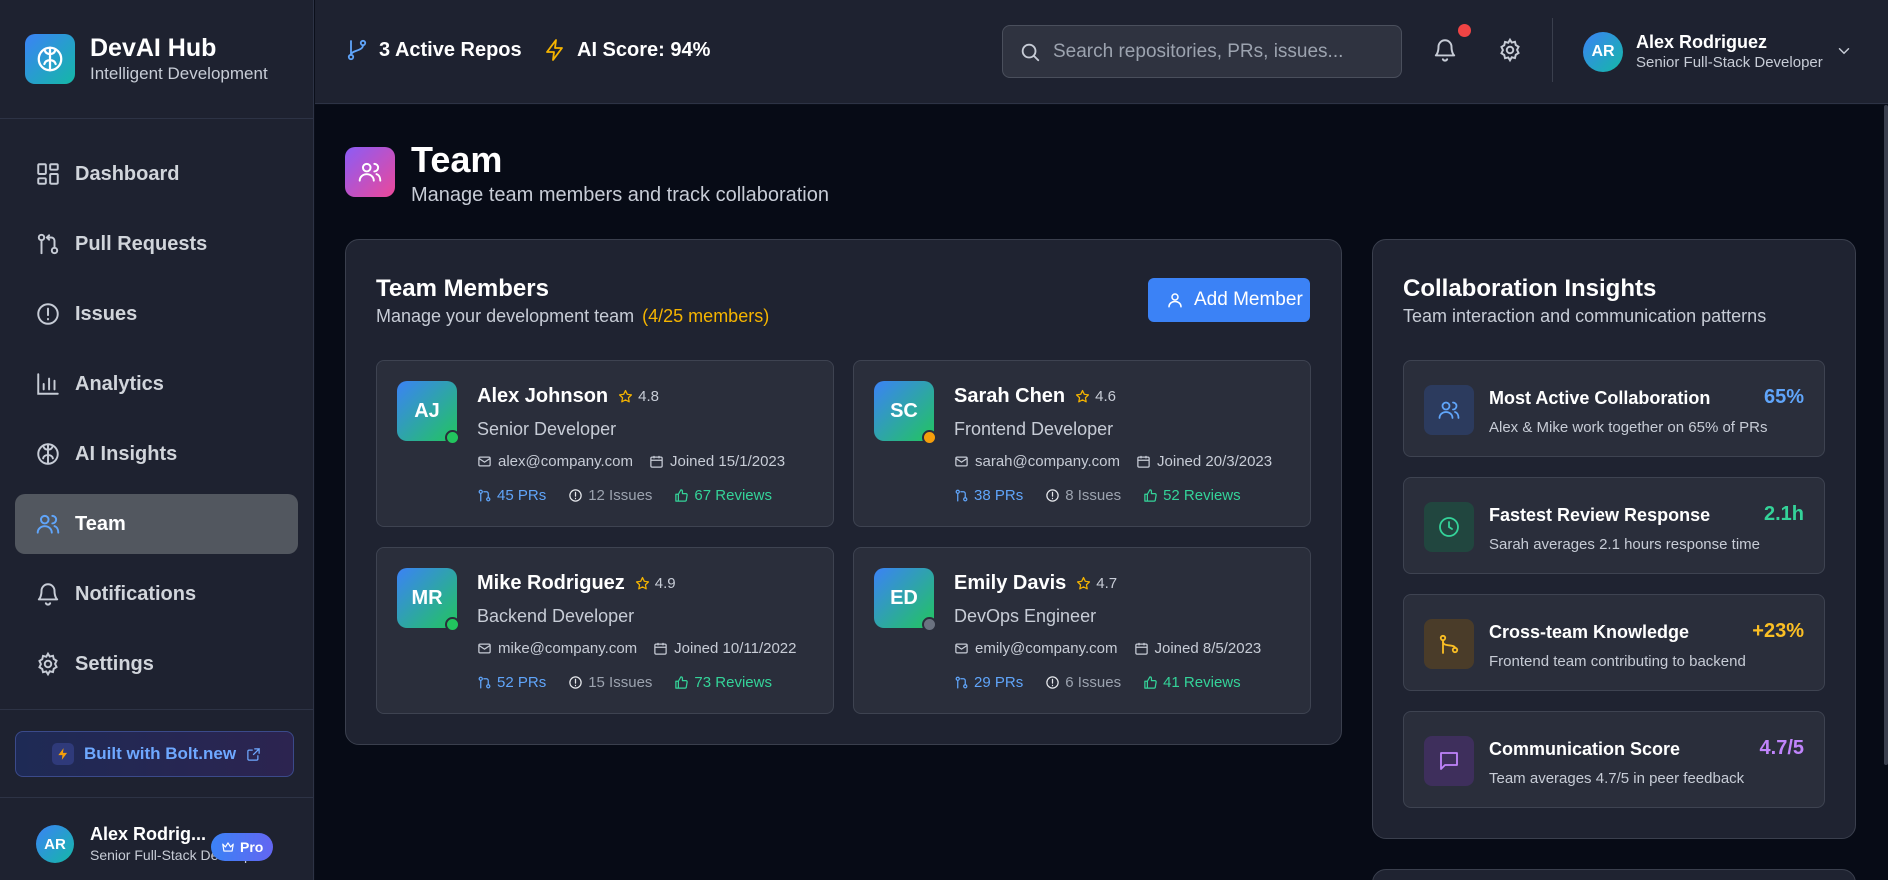 This screenshot has height=880, width=1888. Describe the element at coordinates (1107, 583) in the screenshot. I see `member-rating: 4.7` at that location.